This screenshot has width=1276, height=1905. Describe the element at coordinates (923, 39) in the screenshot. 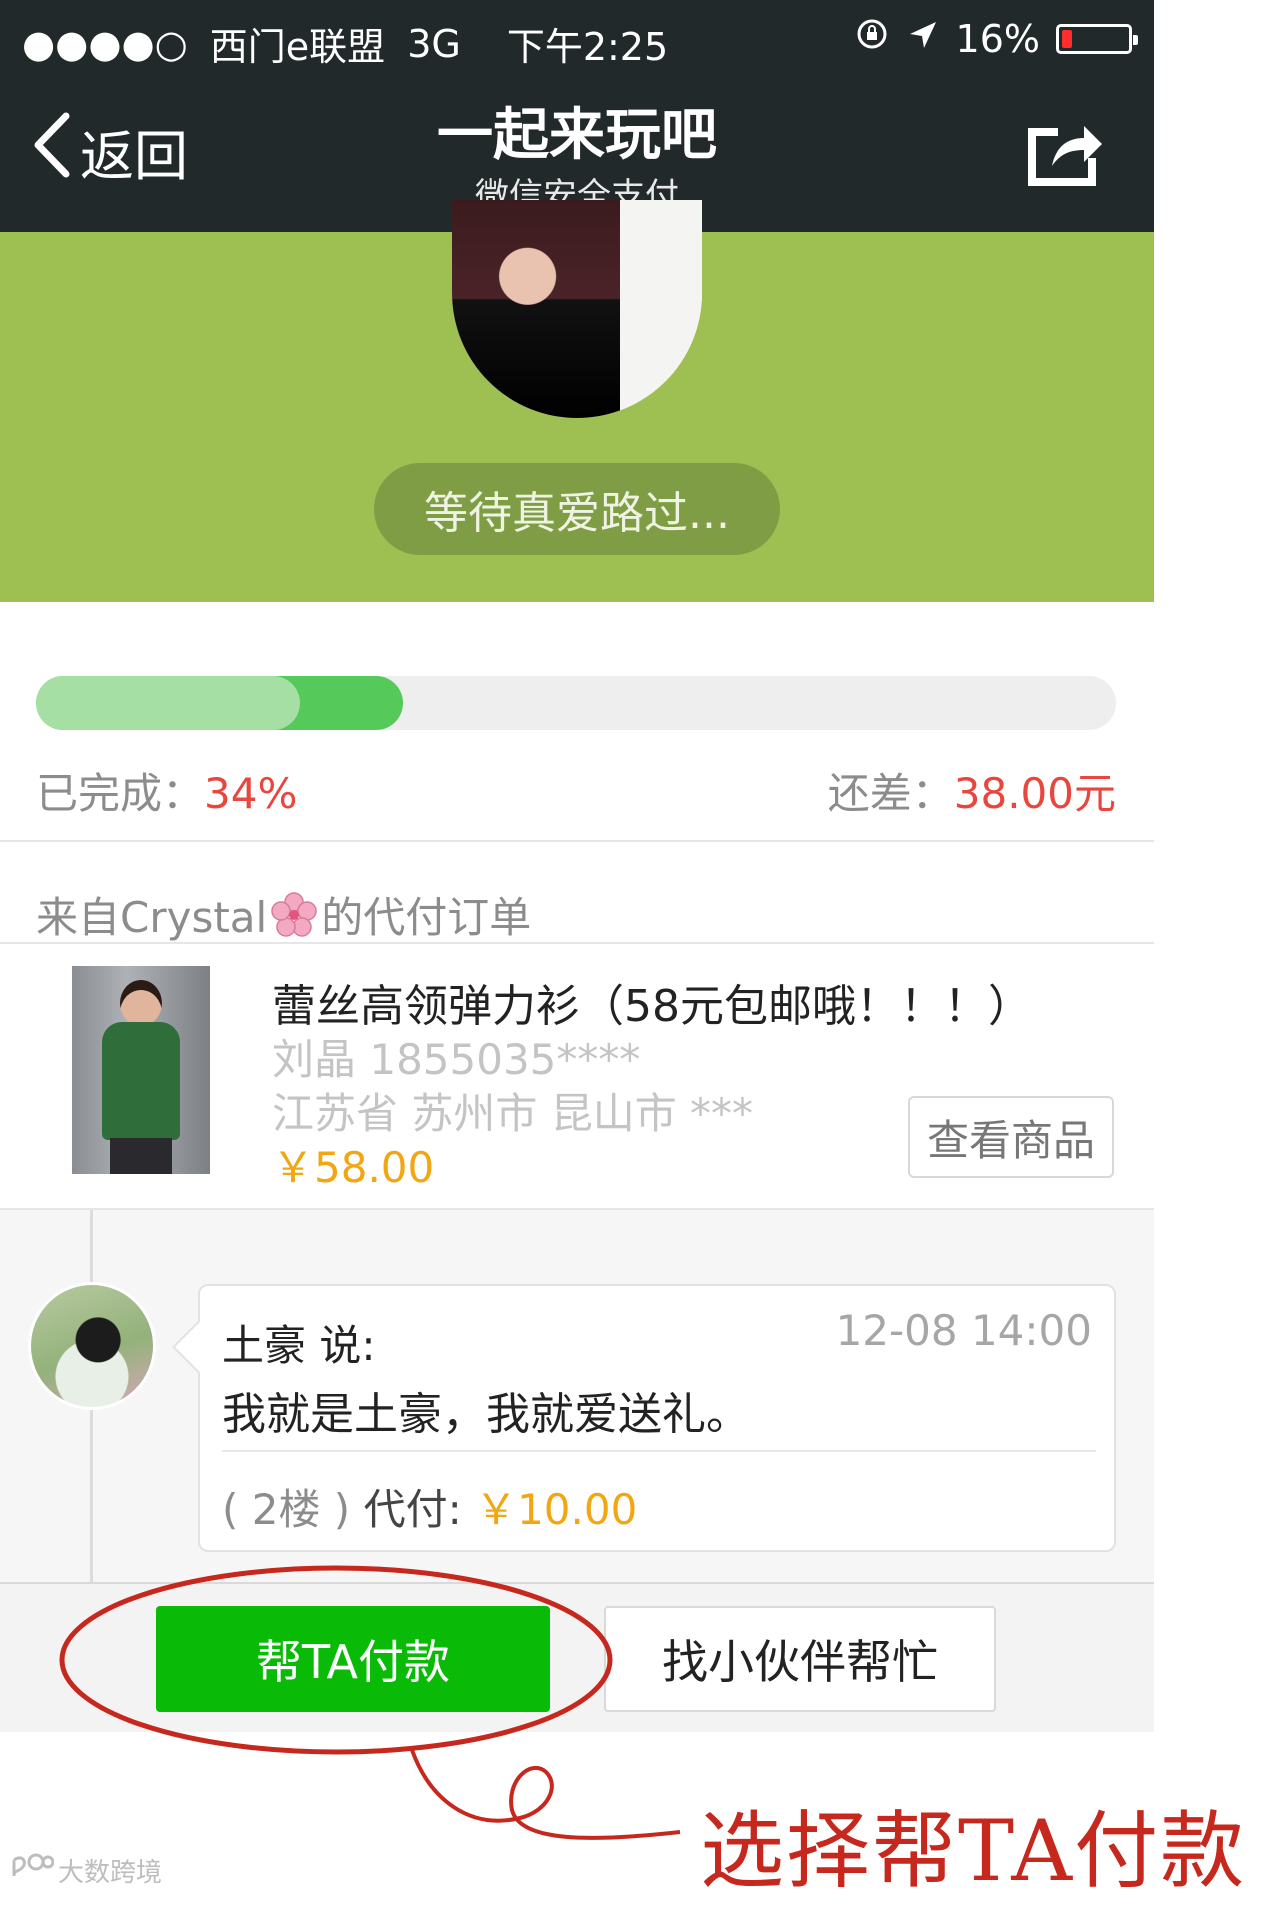

I see `location-arrow-icon` at that location.